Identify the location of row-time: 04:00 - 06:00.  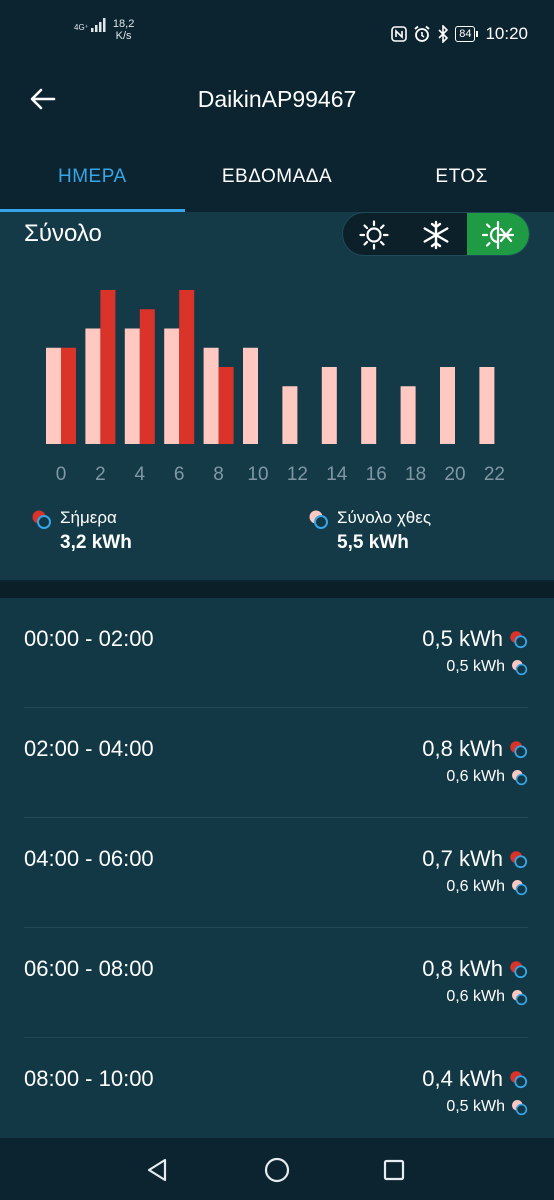
(89, 858).